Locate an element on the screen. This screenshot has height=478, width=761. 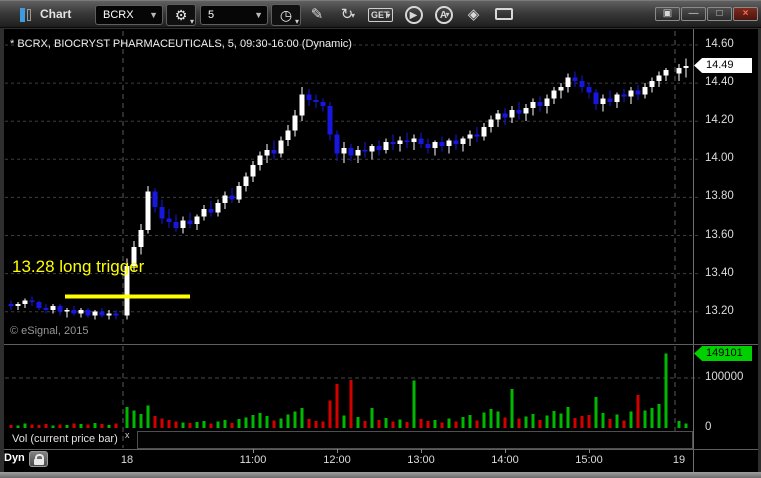
lock-scale-button is located at coordinates (38, 459).